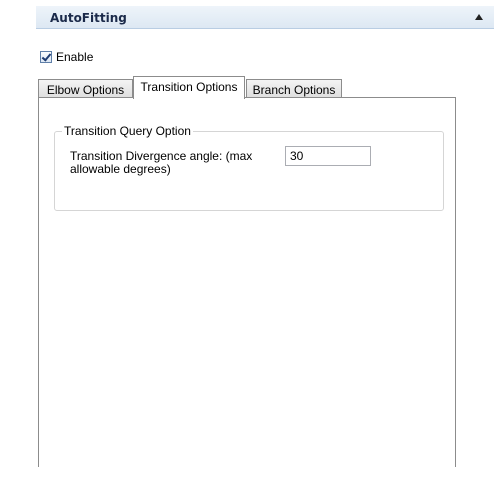 Image resolution: width=494 pixels, height=495 pixels. Describe the element at coordinates (479, 17) in the screenshot. I see `collapse-chevron-icon` at that location.